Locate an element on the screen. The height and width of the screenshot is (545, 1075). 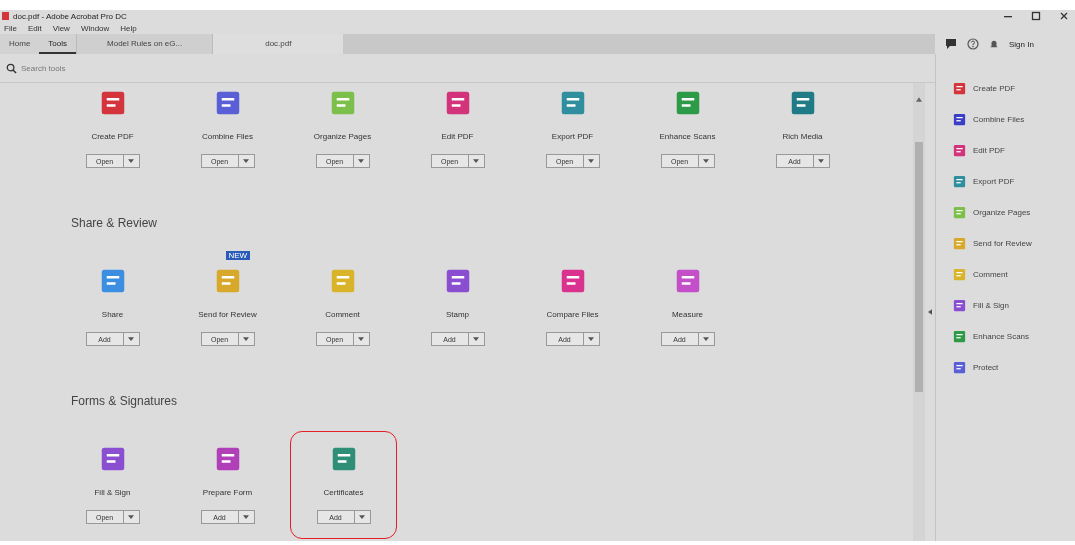
scrollbar is located at coordinates (919, 312).